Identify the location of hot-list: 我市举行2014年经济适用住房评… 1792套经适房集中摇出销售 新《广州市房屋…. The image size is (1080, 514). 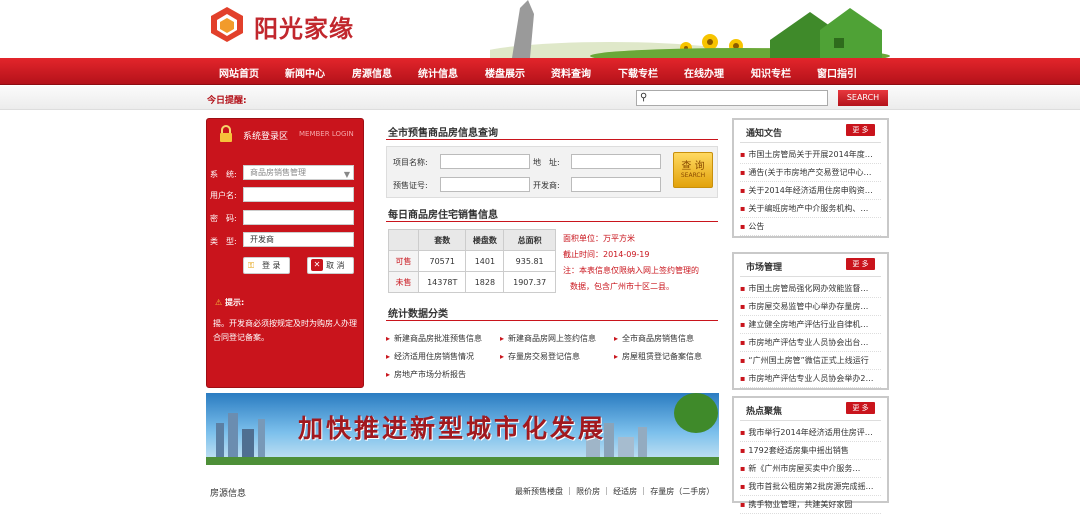
(810, 469).